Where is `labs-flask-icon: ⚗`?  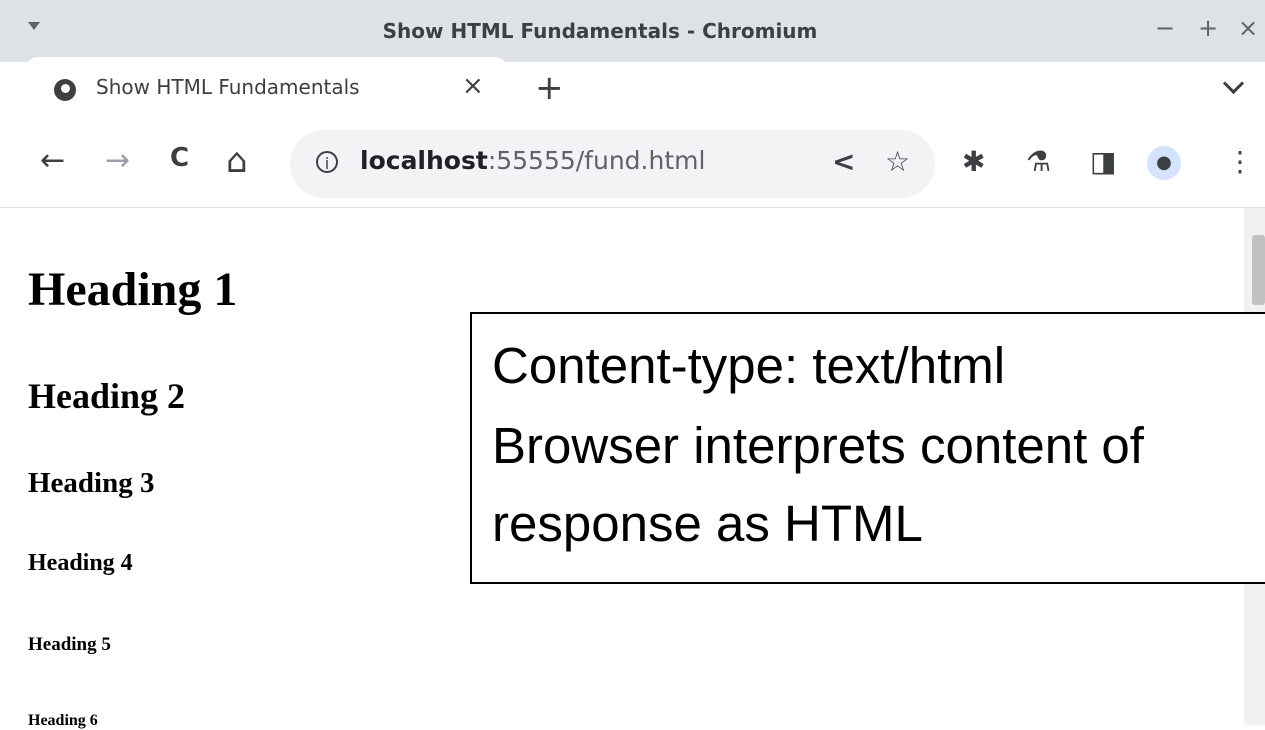 labs-flask-icon: ⚗ is located at coordinates (1038, 161).